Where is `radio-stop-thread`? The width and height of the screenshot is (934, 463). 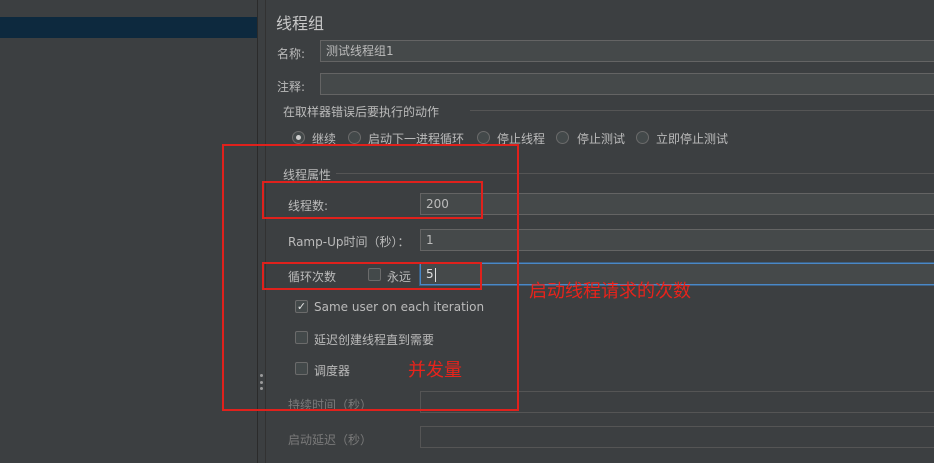 radio-stop-thread is located at coordinates (483, 137).